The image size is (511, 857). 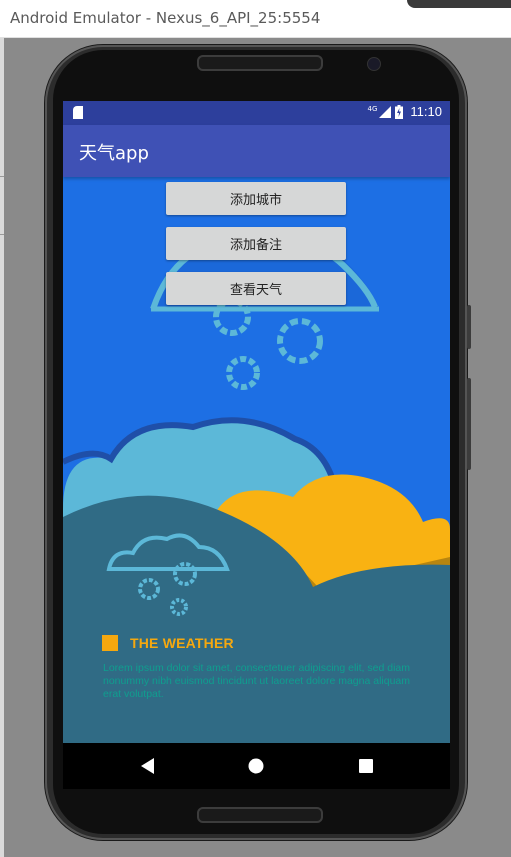 What do you see at coordinates (78, 112) in the screenshot?
I see `sim-card-icon` at bounding box center [78, 112].